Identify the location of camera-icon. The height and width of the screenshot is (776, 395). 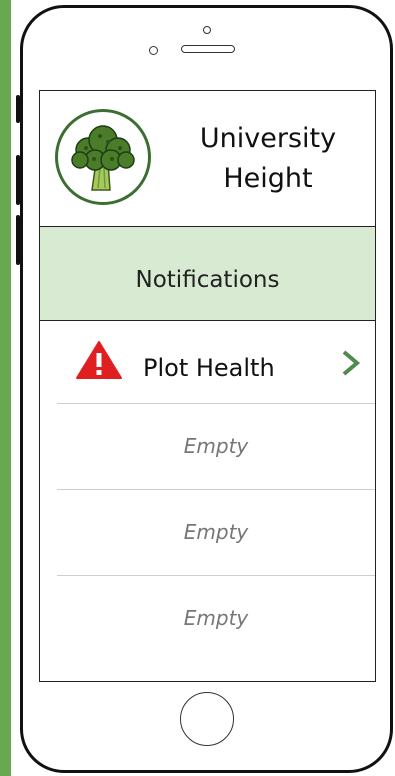
(153, 50).